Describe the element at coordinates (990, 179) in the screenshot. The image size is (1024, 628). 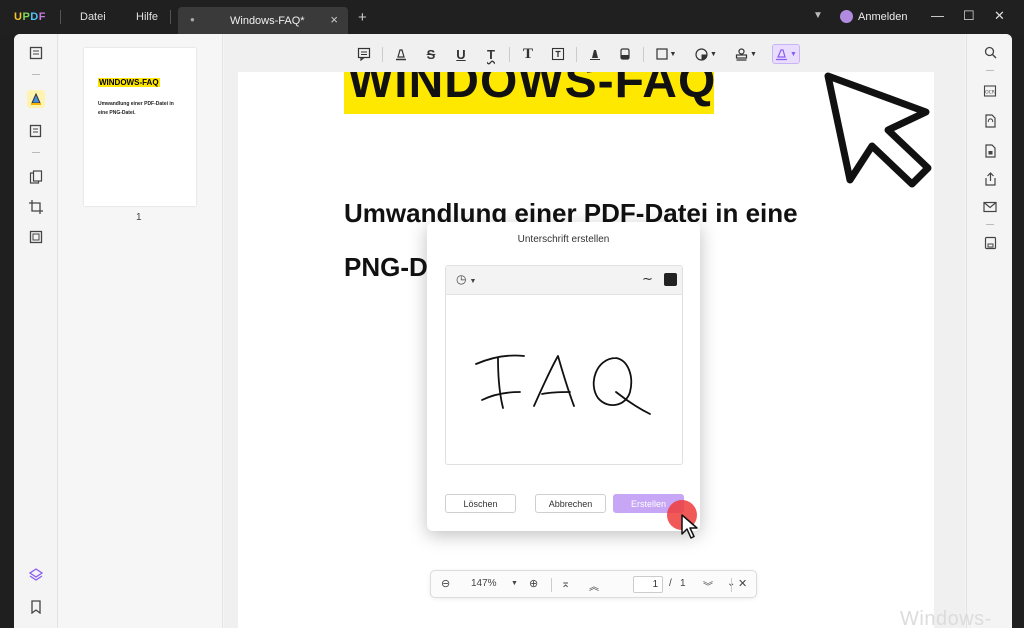
I see `share-icon` at that location.